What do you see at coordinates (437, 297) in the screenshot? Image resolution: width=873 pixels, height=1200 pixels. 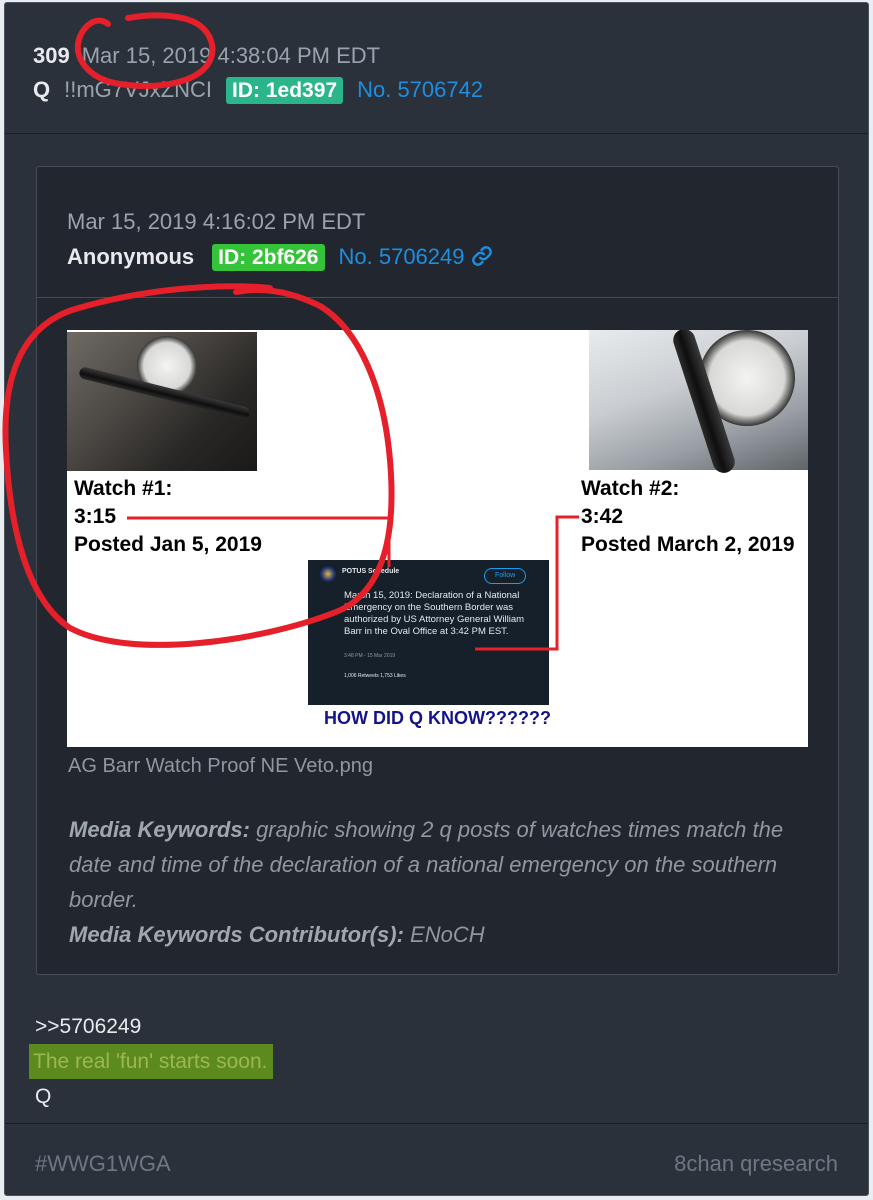 I see `quoted-header-divider` at bounding box center [437, 297].